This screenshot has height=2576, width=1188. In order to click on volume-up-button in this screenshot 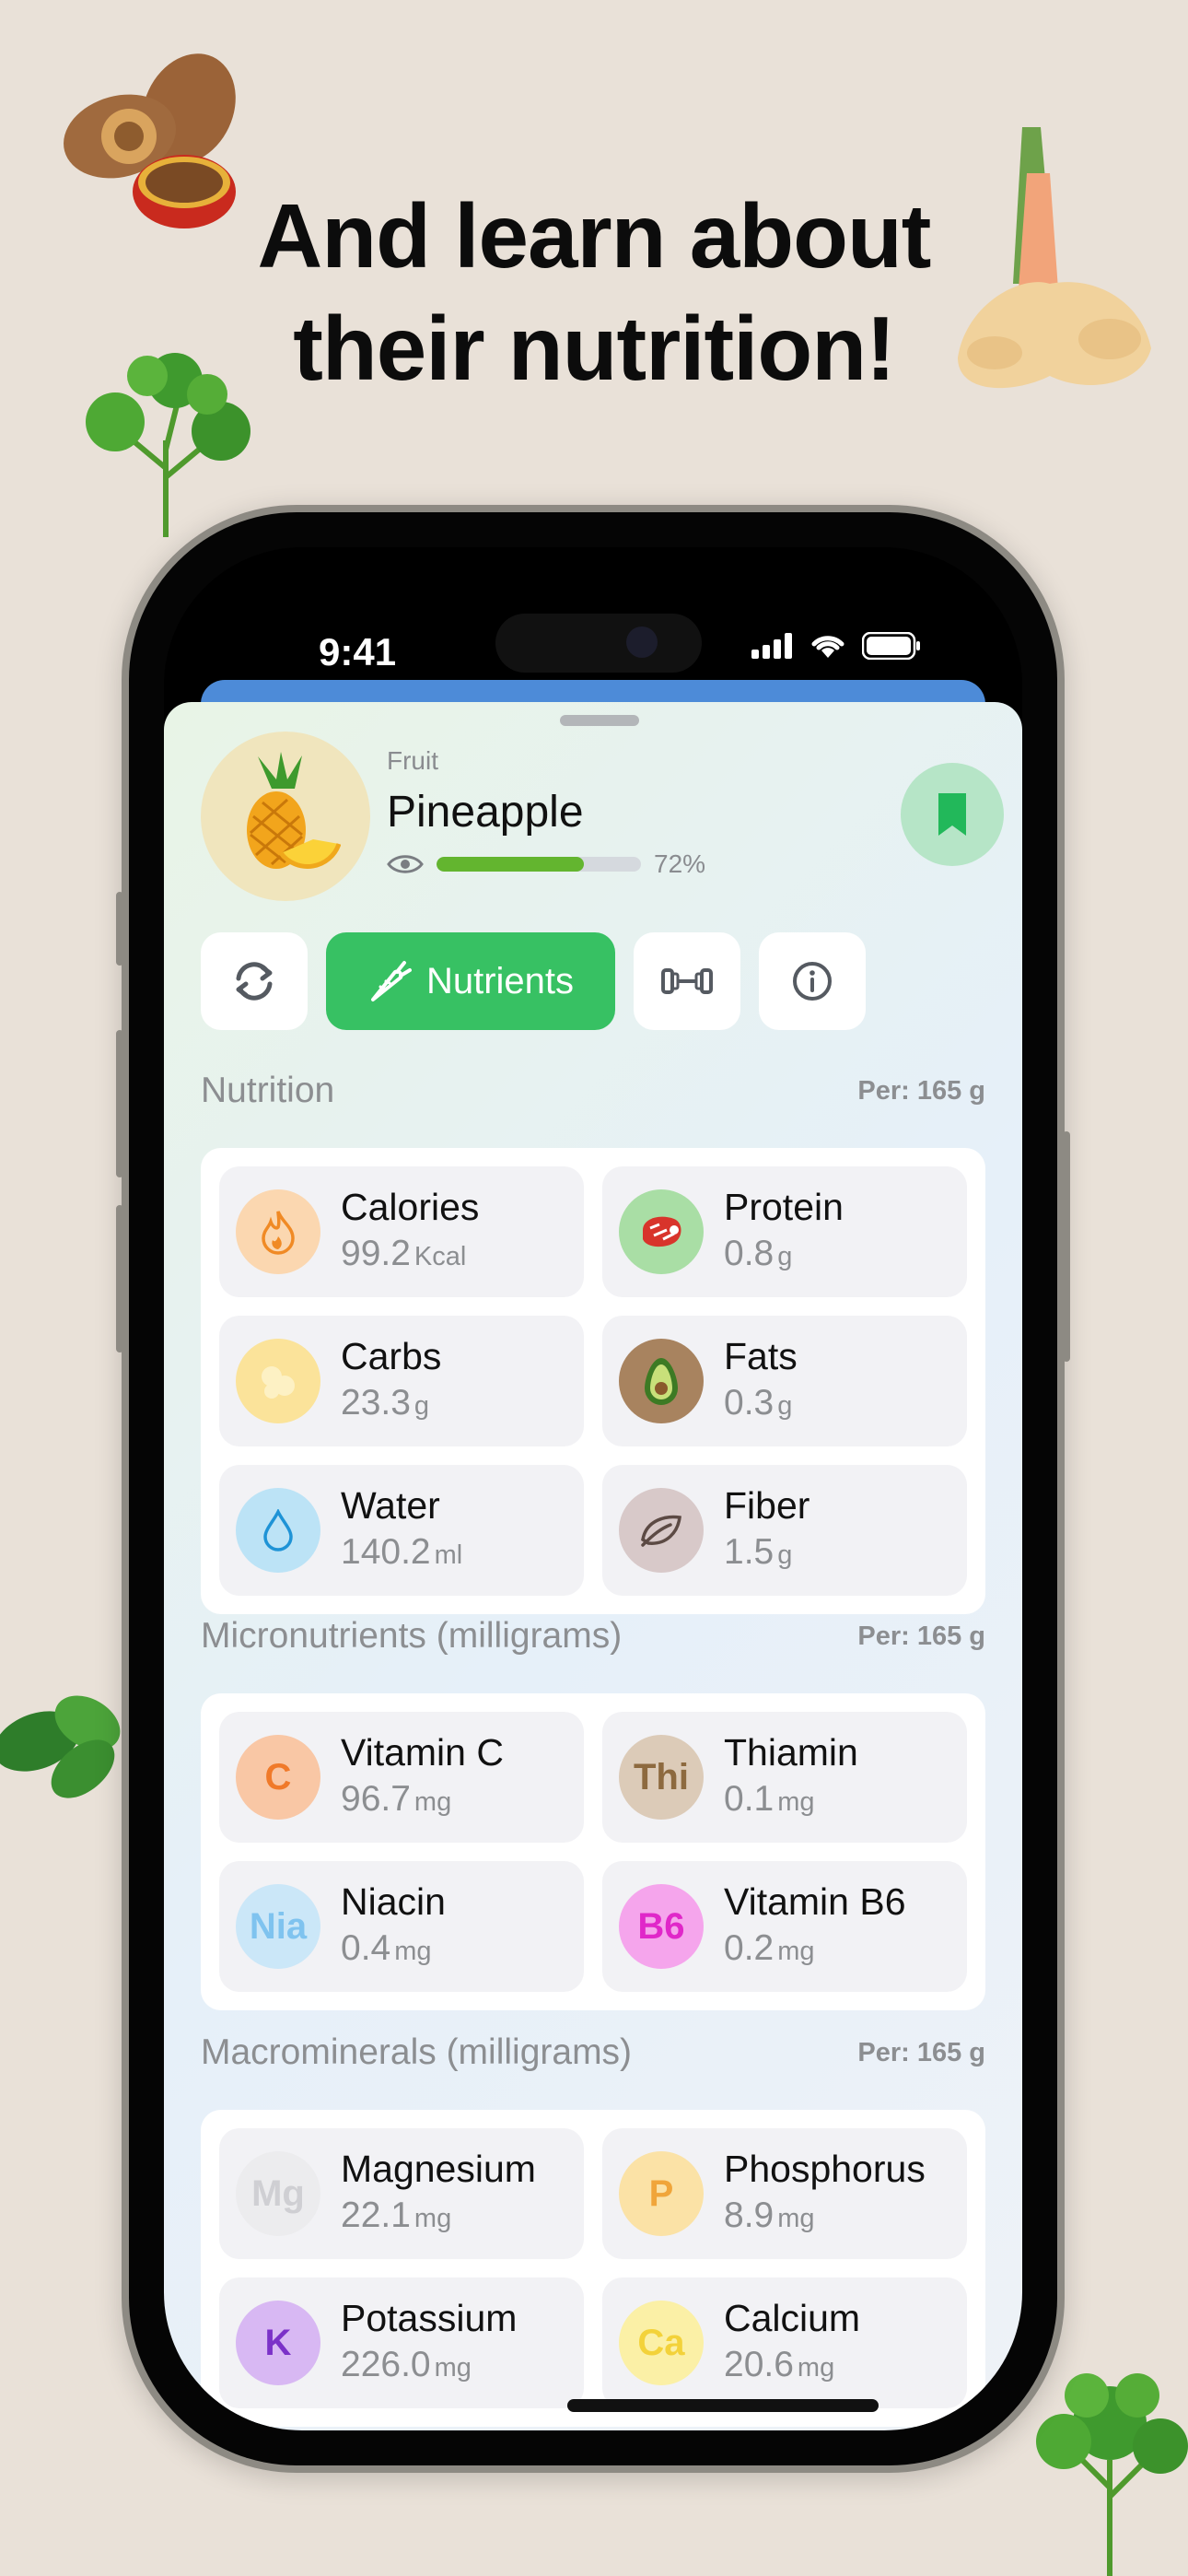, I will do `click(119, 1103)`.